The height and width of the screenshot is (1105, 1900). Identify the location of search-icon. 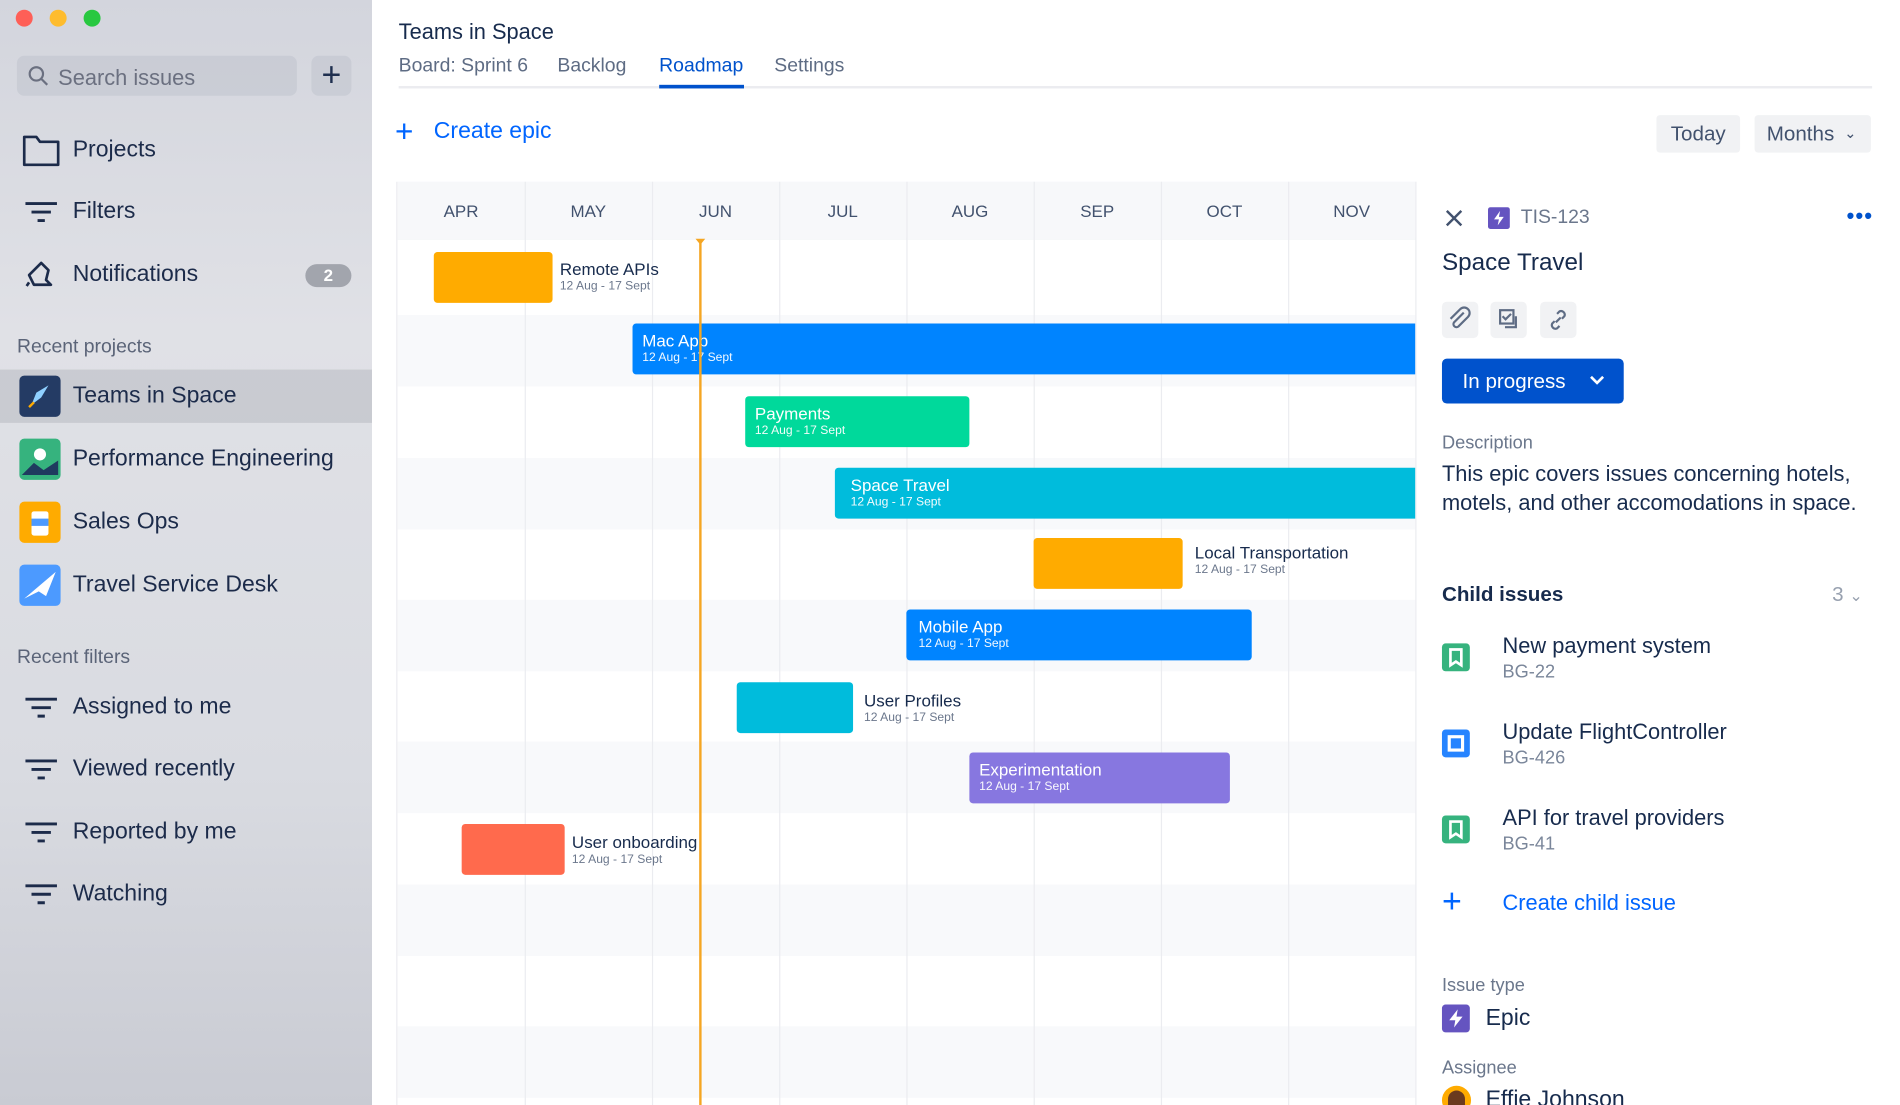
(38, 76).